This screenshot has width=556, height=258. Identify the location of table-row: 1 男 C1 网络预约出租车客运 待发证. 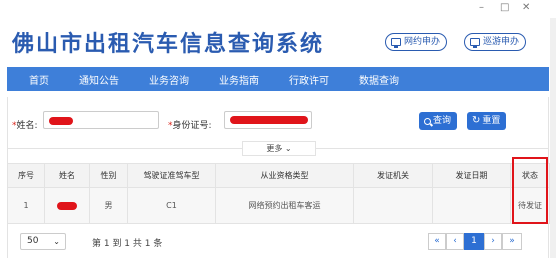
(278, 205).